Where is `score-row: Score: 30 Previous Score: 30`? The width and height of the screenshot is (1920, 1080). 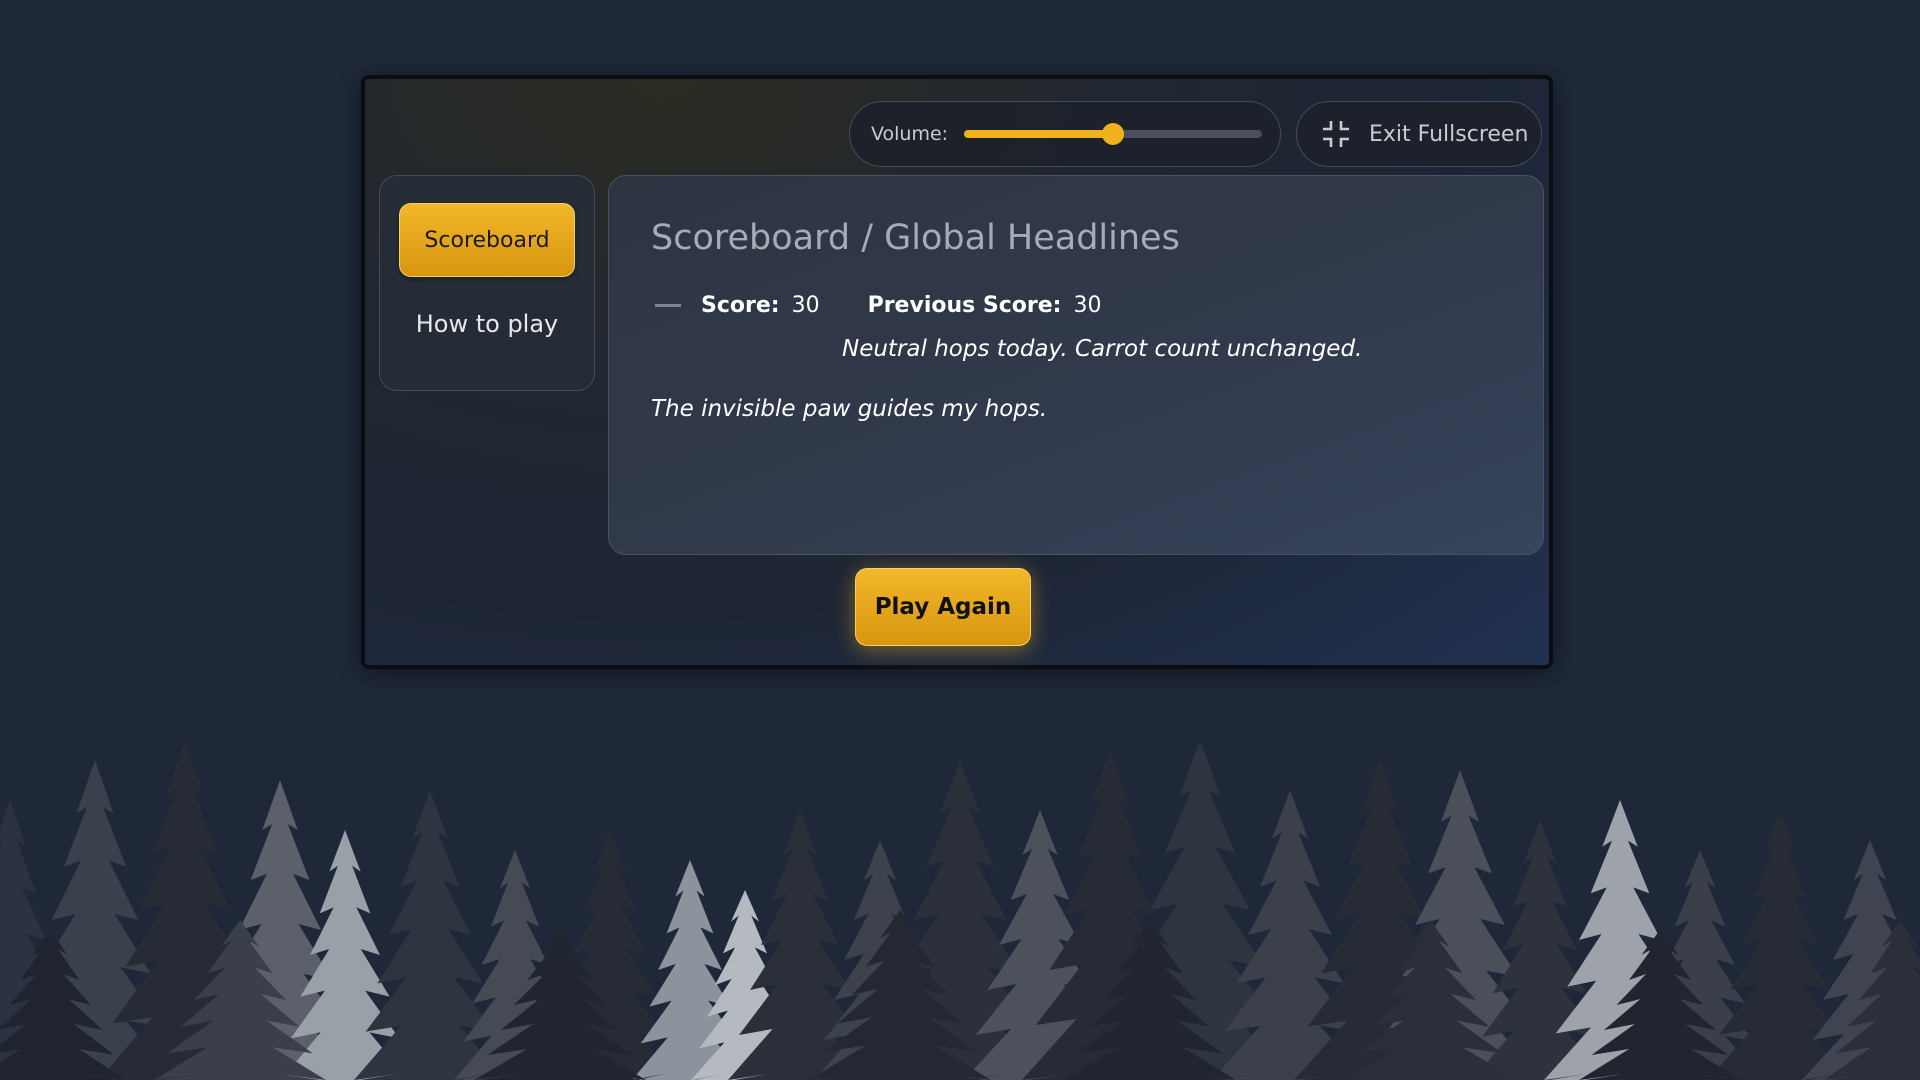
score-row: Score: 30 Previous Score: 30 is located at coordinates (878, 305).